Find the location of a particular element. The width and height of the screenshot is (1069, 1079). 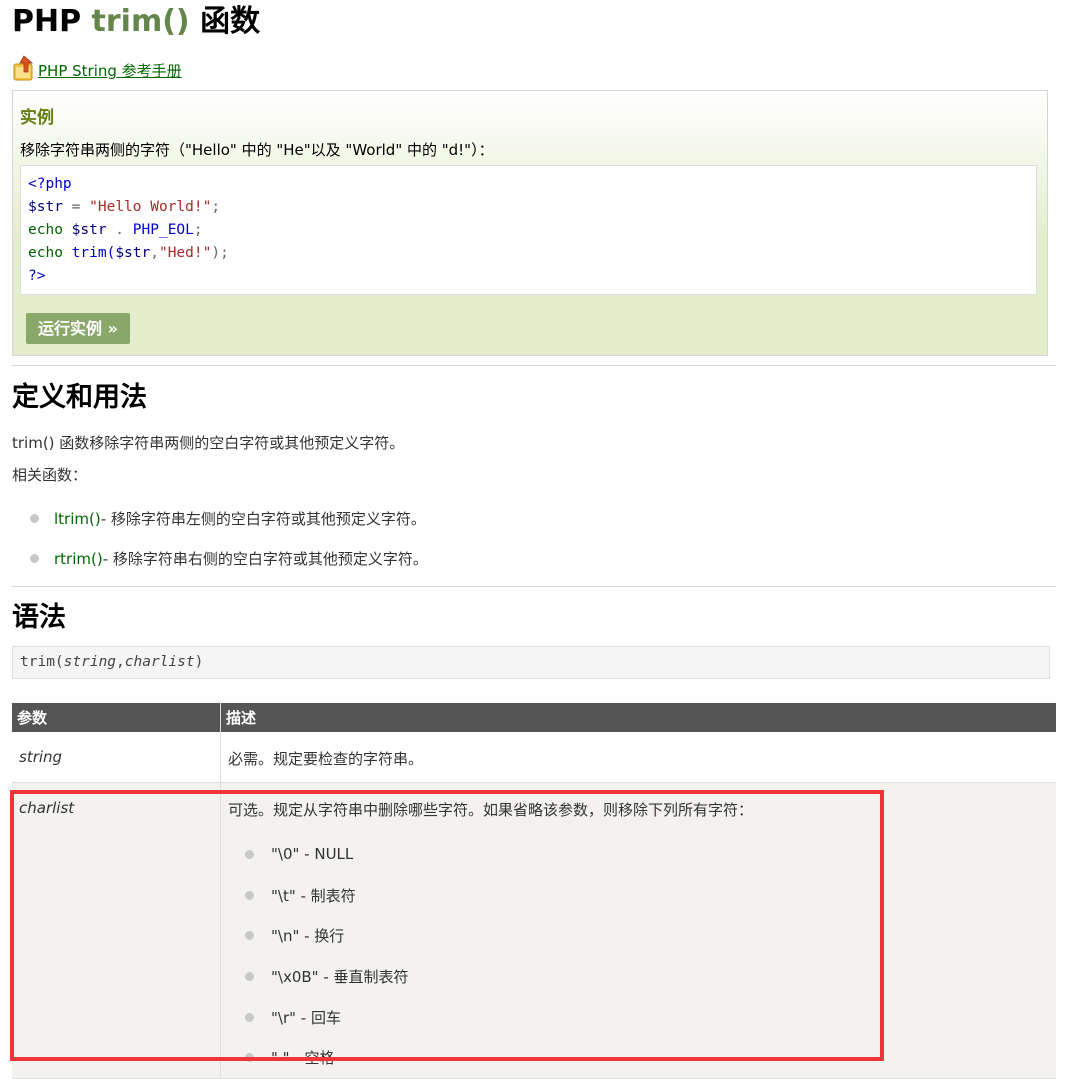

code-token: trim( is located at coordinates (93, 253).